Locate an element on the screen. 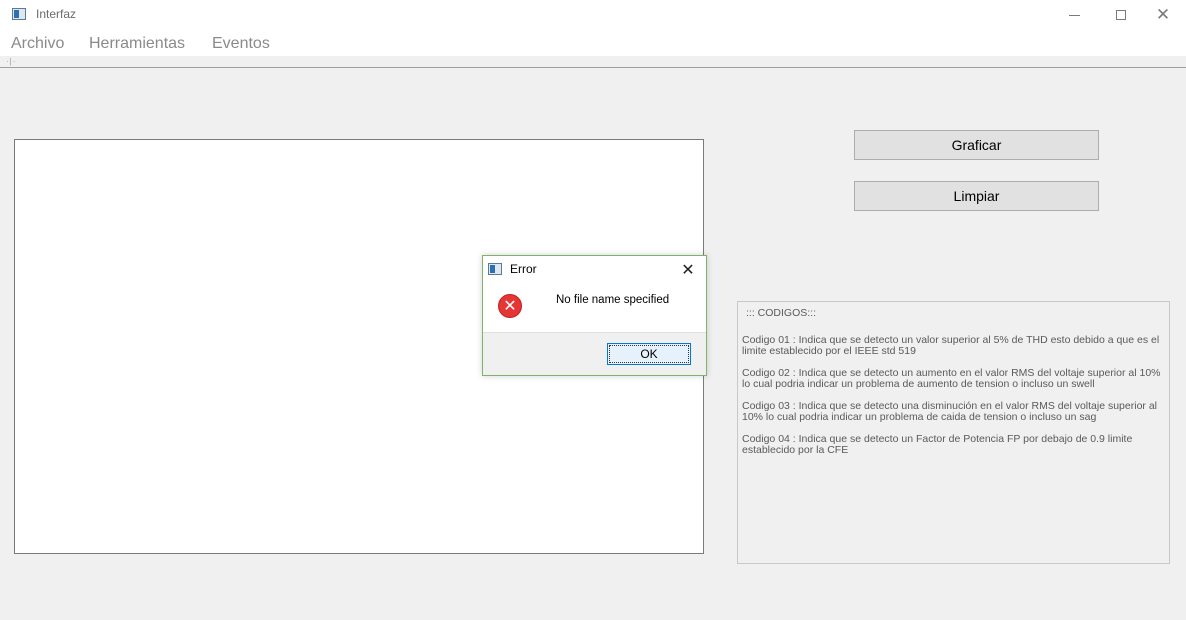 The width and height of the screenshot is (1186, 620). window-title: Interfaz is located at coordinates (56, 14).